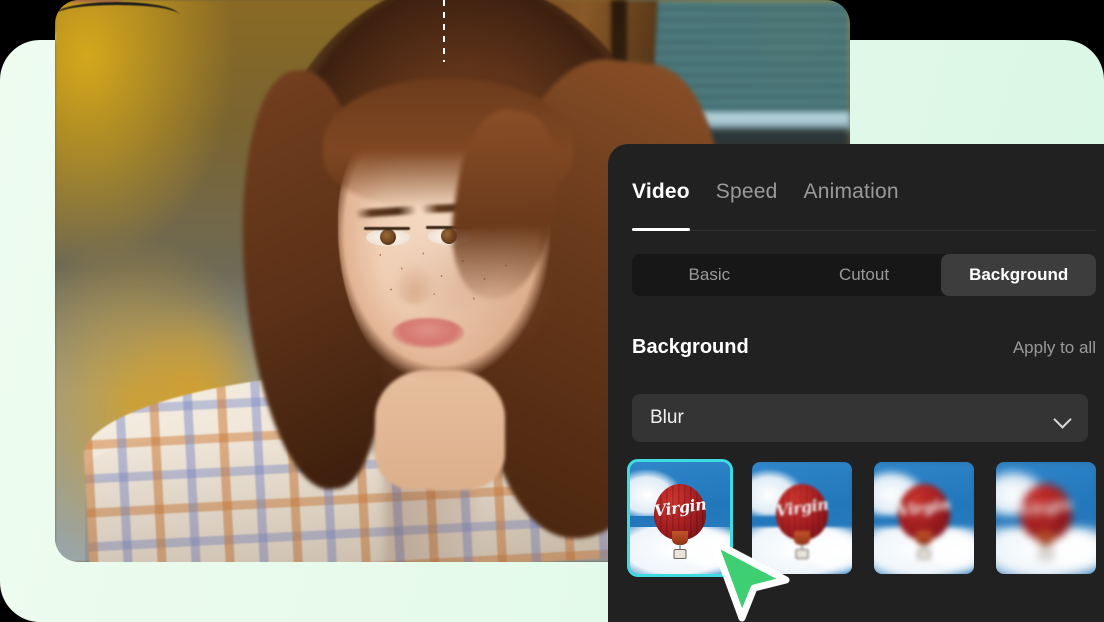 The image size is (1104, 622). Describe the element at coordinates (747, 199) in the screenshot. I see `tab-speed: Speed` at that location.